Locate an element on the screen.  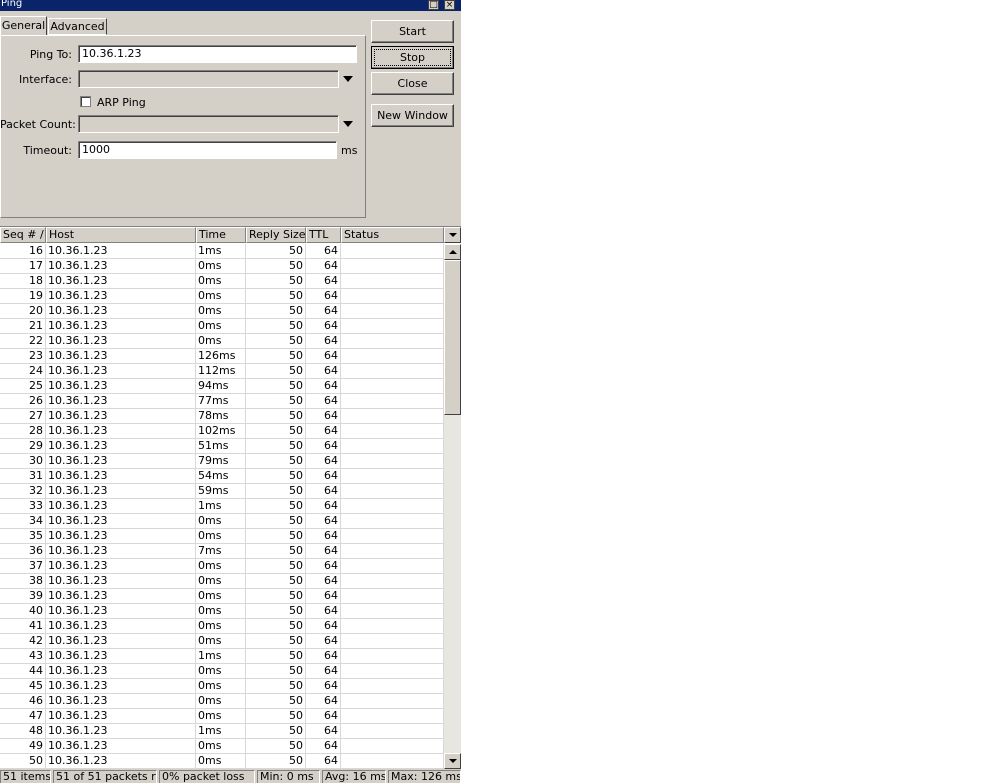
table-row: 25 10.36.1.23 94ms 50 64 is located at coordinates (222, 386).